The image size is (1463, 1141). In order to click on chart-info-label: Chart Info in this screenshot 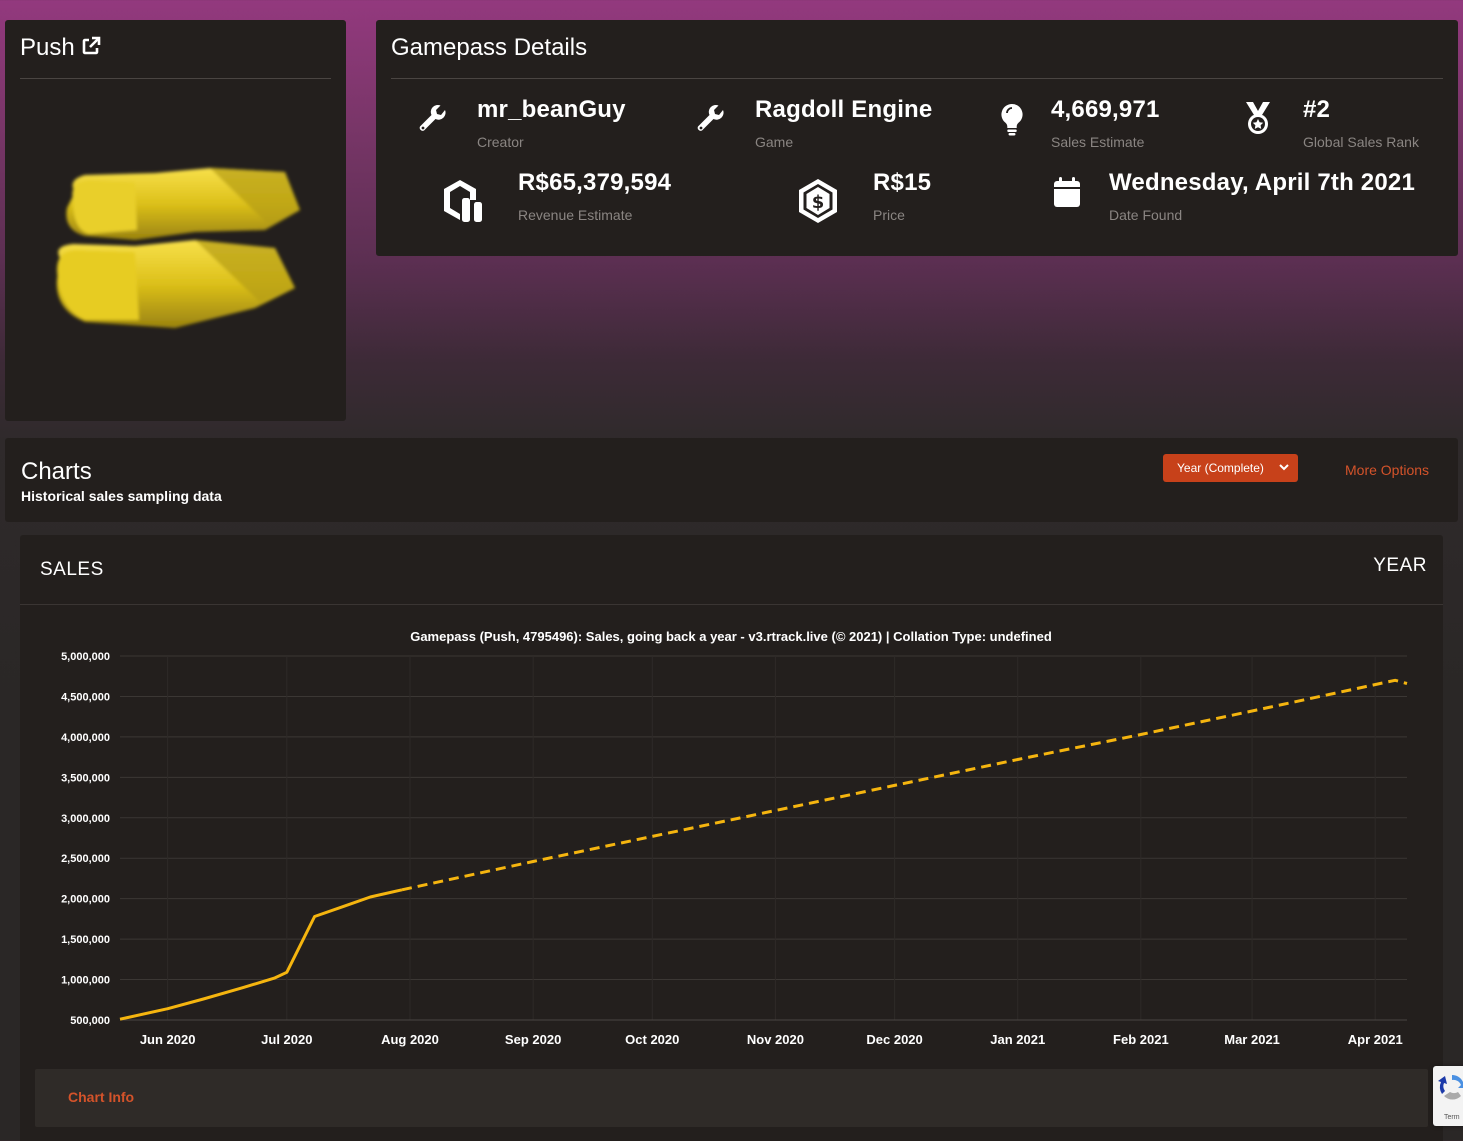, I will do `click(101, 1097)`.